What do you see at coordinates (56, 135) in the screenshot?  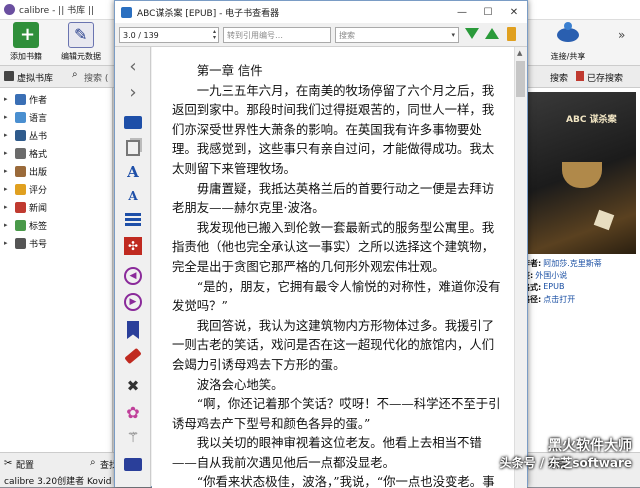 I see `tag-category-row: ▸ 丛书` at bounding box center [56, 135].